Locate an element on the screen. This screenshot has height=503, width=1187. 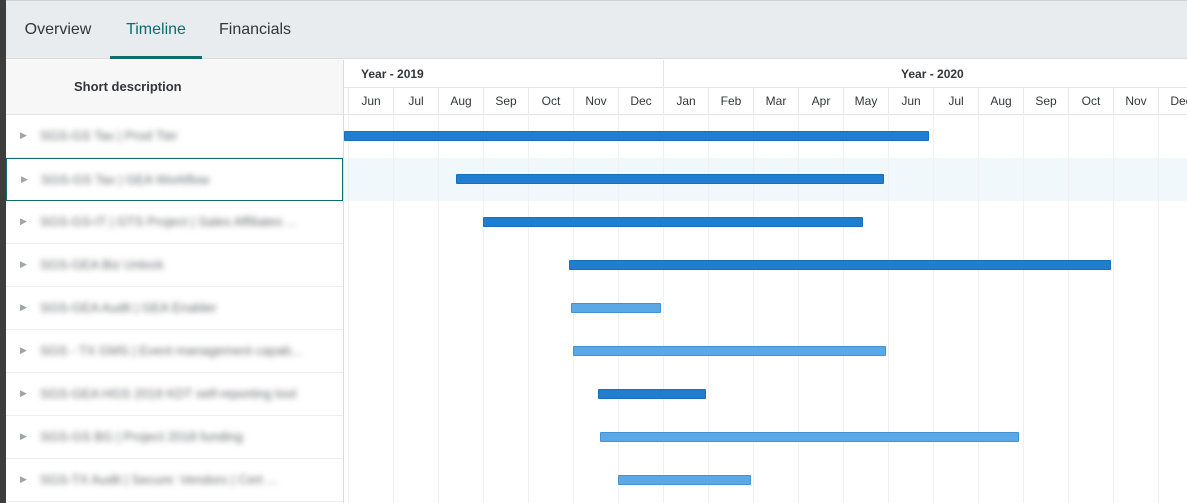
tab-financials: Financials is located at coordinates (255, 30).